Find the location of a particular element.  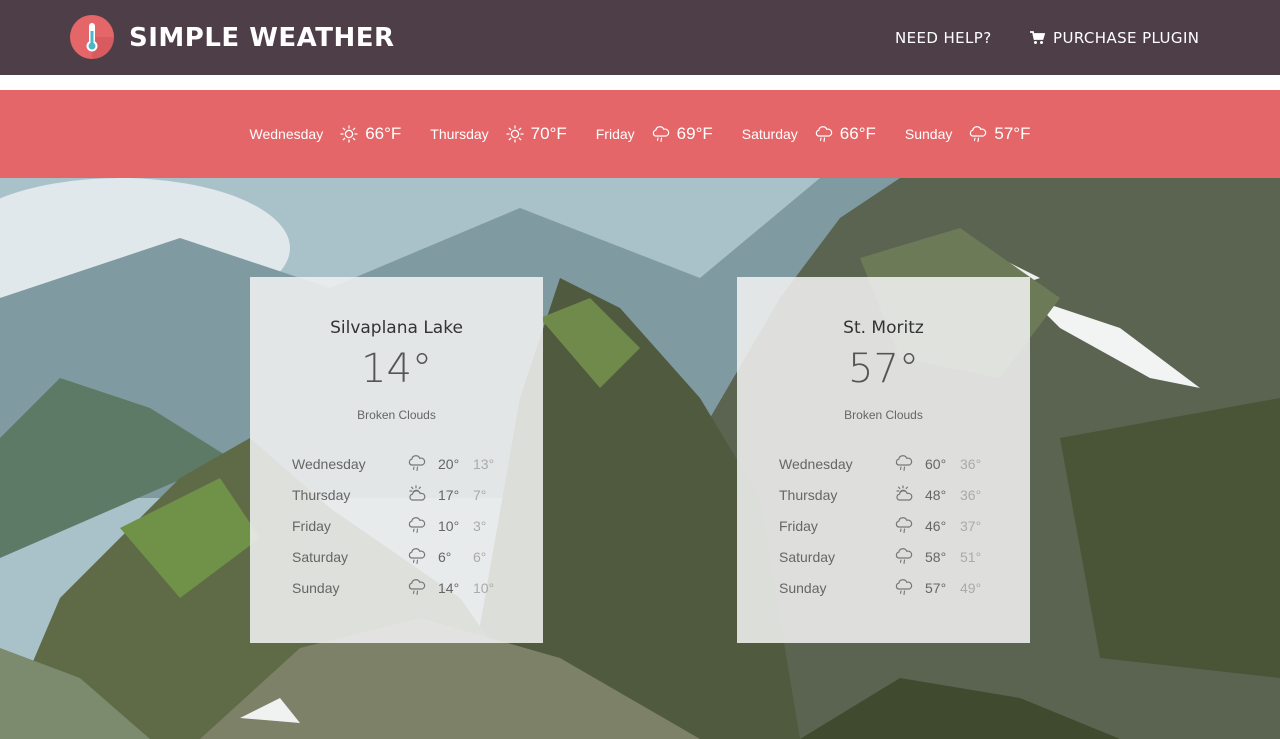

forecast-low-temp: 7° is located at coordinates (480, 495).